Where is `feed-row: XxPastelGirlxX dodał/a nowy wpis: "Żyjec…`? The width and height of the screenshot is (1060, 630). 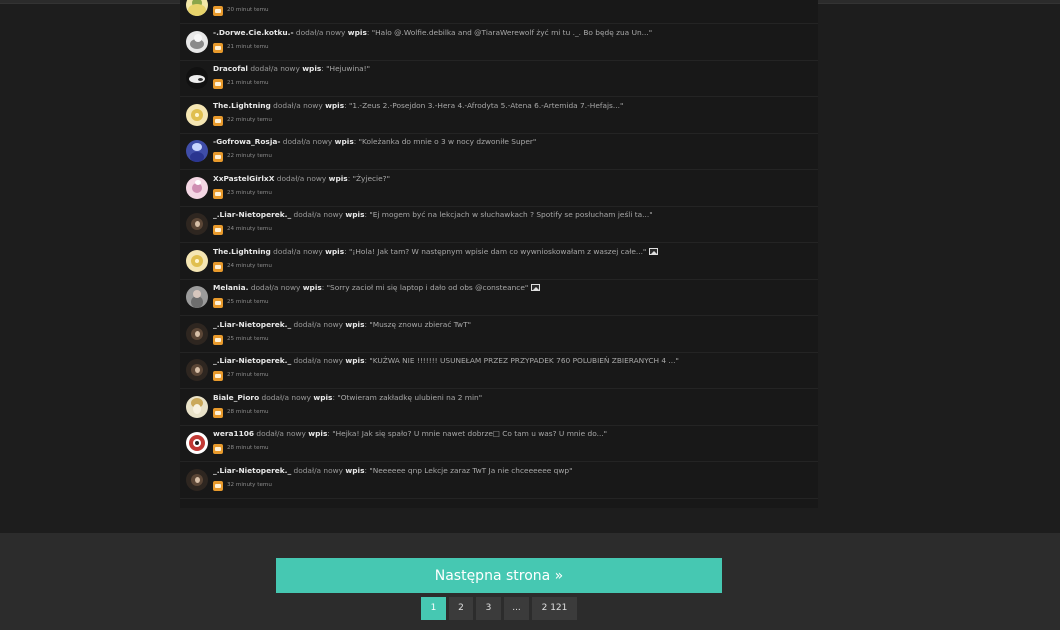 feed-row: XxPastelGirlxX dodał/a nowy wpis: "Żyjec… is located at coordinates (499, 189).